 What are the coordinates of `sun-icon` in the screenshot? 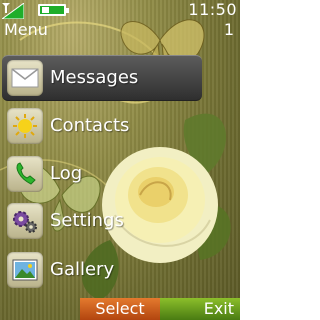 It's located at (25, 126).